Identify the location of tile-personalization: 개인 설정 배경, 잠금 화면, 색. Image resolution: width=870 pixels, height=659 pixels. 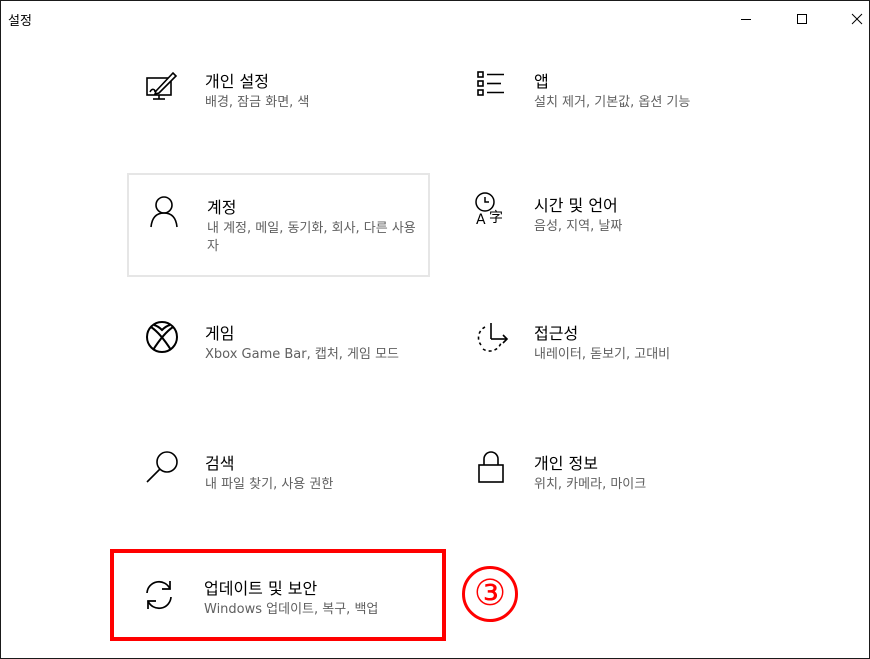
(278, 101).